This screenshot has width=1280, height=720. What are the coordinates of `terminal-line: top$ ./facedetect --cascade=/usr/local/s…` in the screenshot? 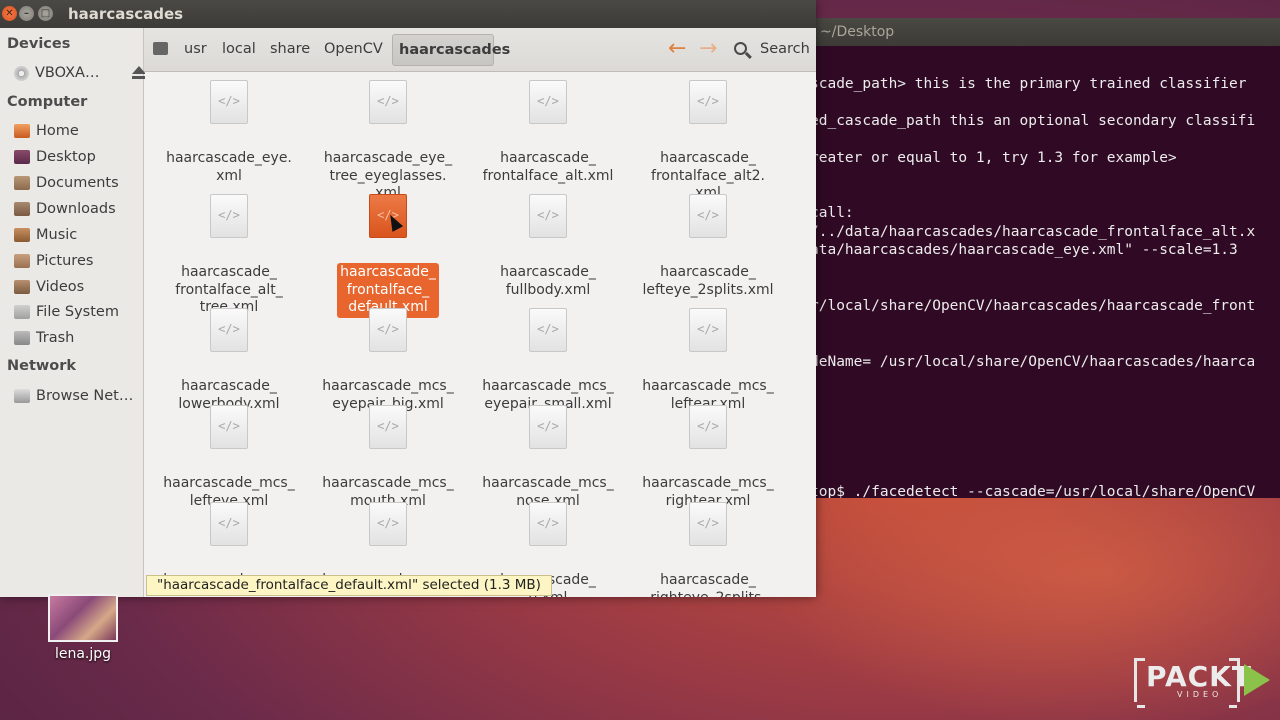 It's located at (1033, 491).